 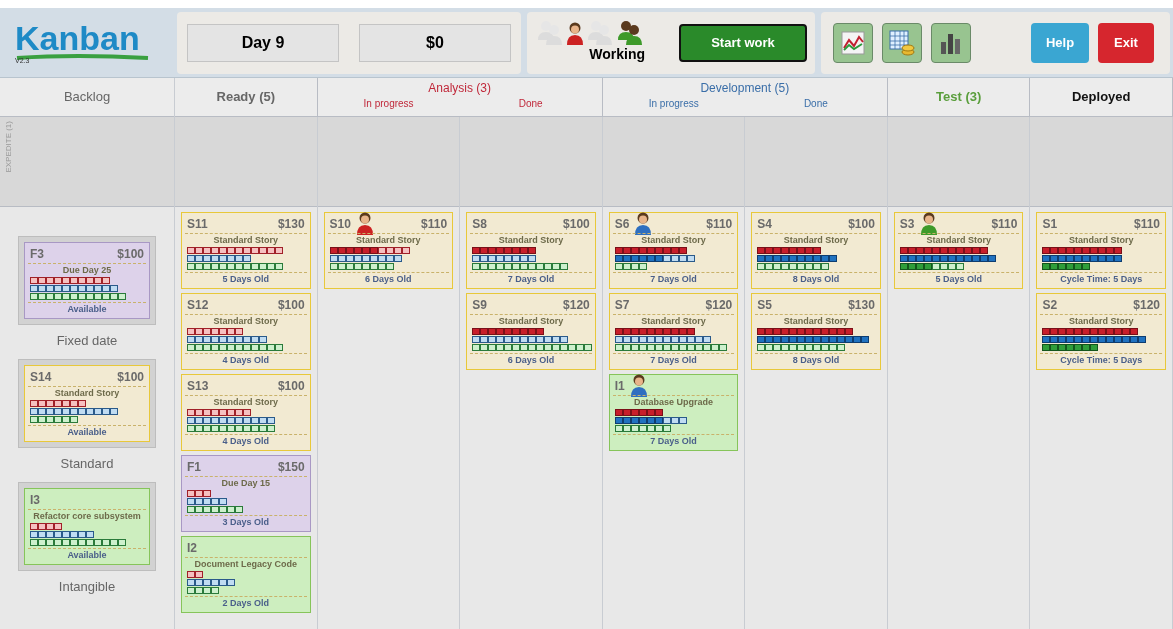 I want to click on spreadsheet-coins-icon, so click(x=902, y=42).